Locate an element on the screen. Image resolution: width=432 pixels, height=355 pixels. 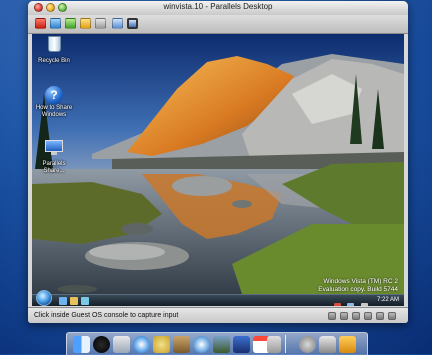
finder-icon is located at coordinates (81, 344).